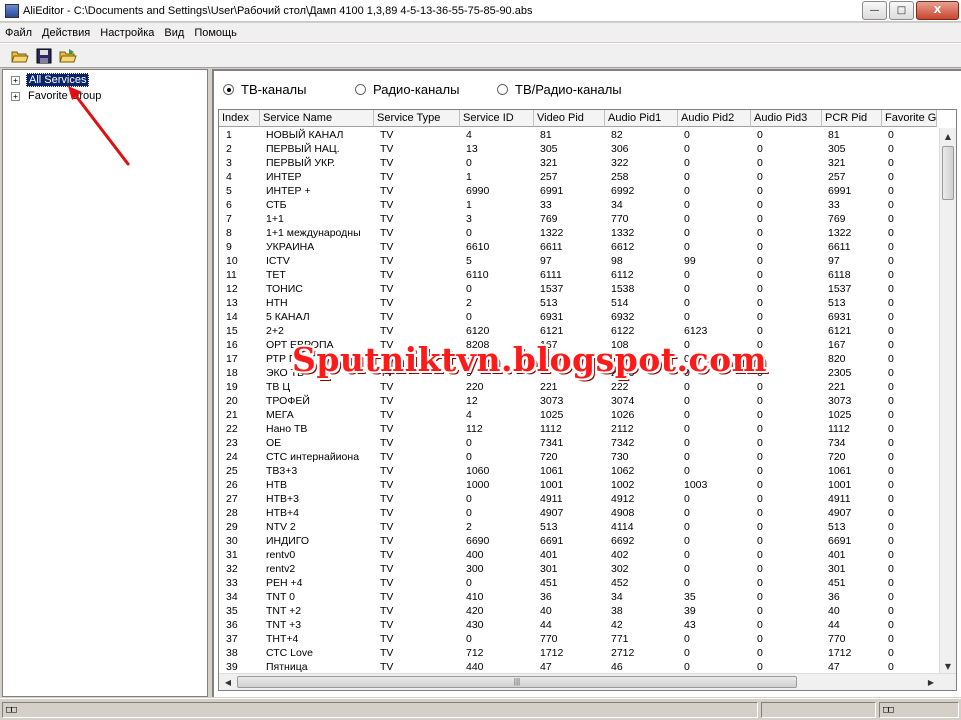  Describe the element at coordinates (578, 541) in the screenshot. I see `table-row: 30 ИНДИГО TV 6690 6691 6692 0 0 6691 0` at that location.